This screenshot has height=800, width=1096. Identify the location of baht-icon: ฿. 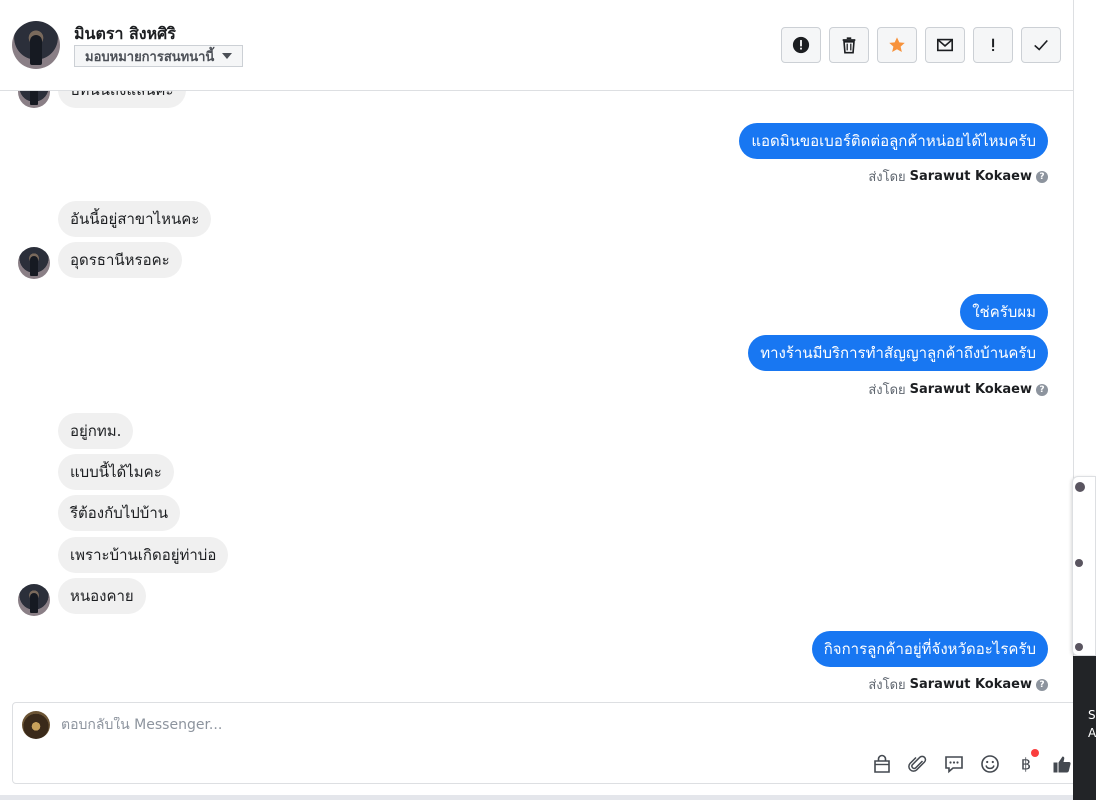
(1026, 764).